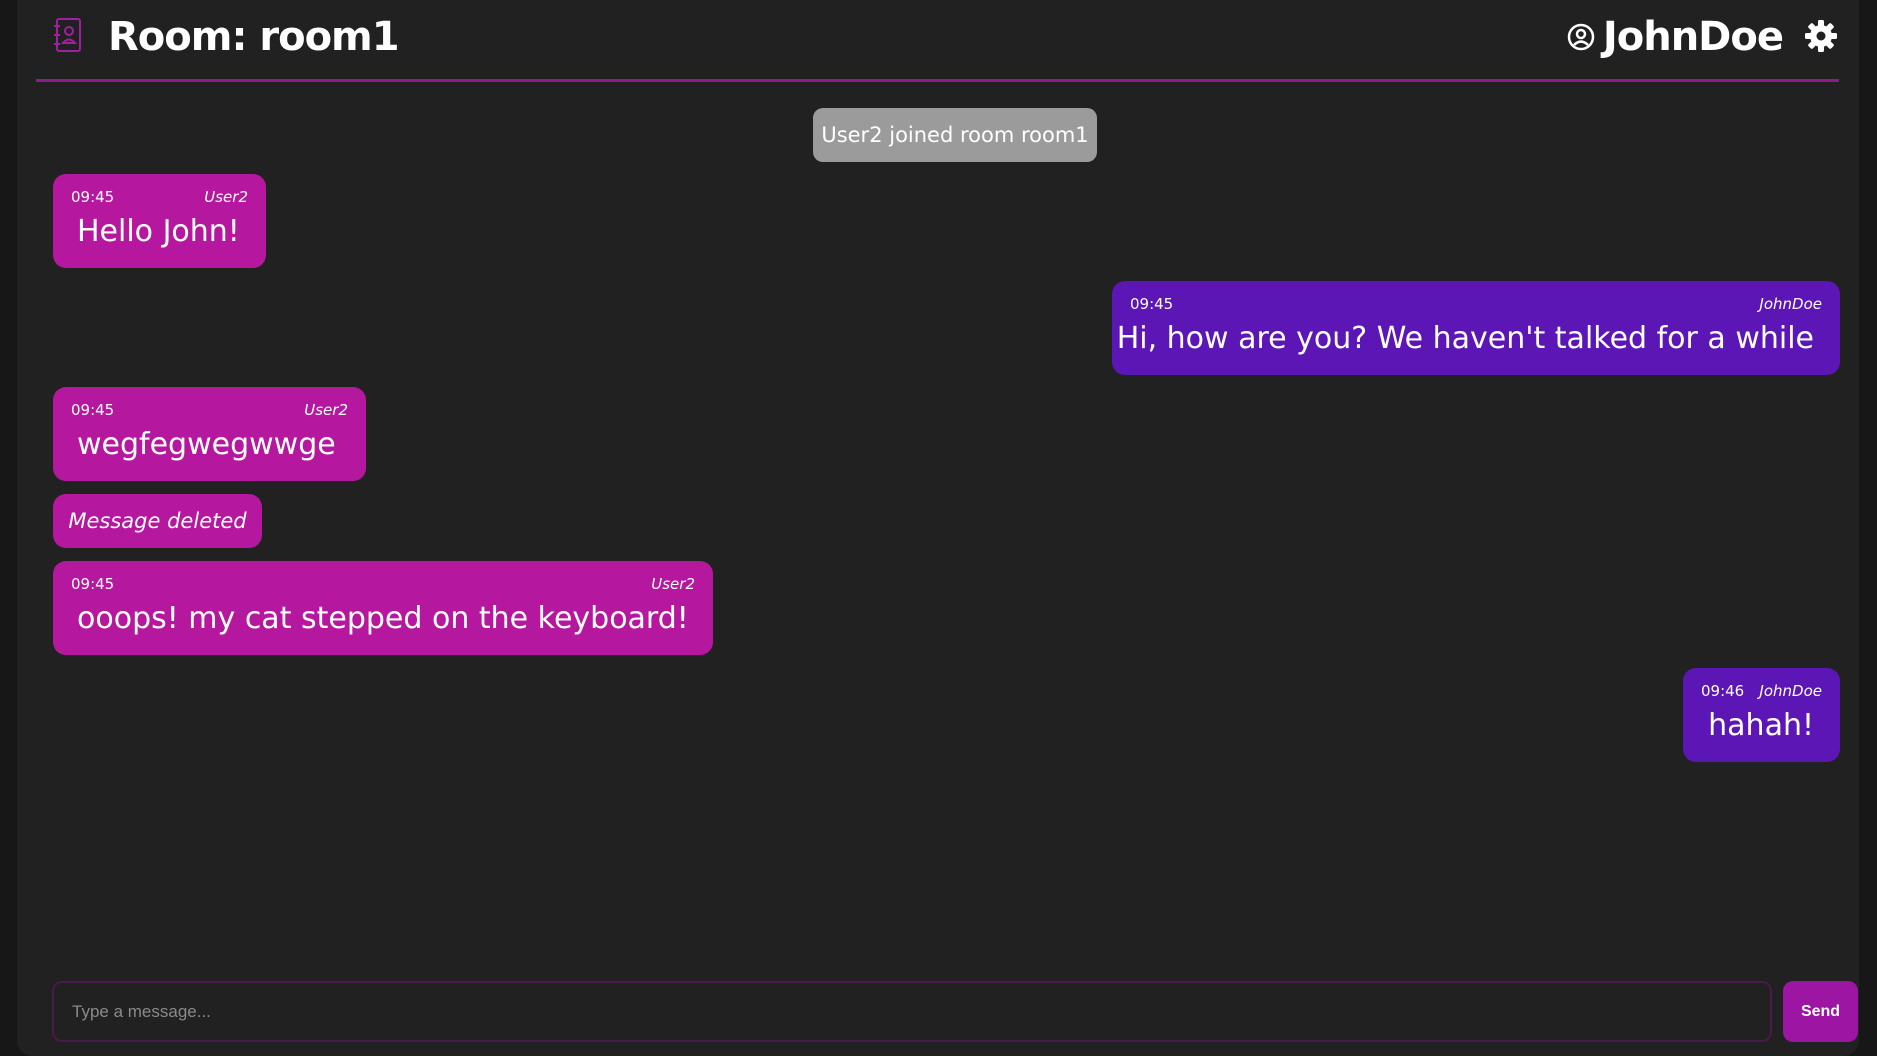 Image resolution: width=1877 pixels, height=1056 pixels. I want to click on system-message: User2 joined room room1, so click(955, 135).